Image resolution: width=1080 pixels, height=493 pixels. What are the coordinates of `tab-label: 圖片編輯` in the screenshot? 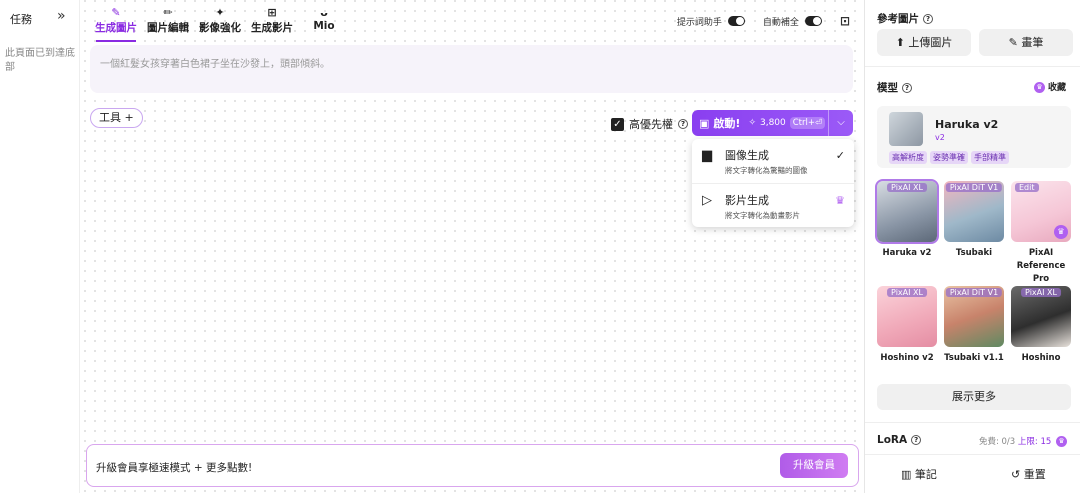 It's located at (168, 28).